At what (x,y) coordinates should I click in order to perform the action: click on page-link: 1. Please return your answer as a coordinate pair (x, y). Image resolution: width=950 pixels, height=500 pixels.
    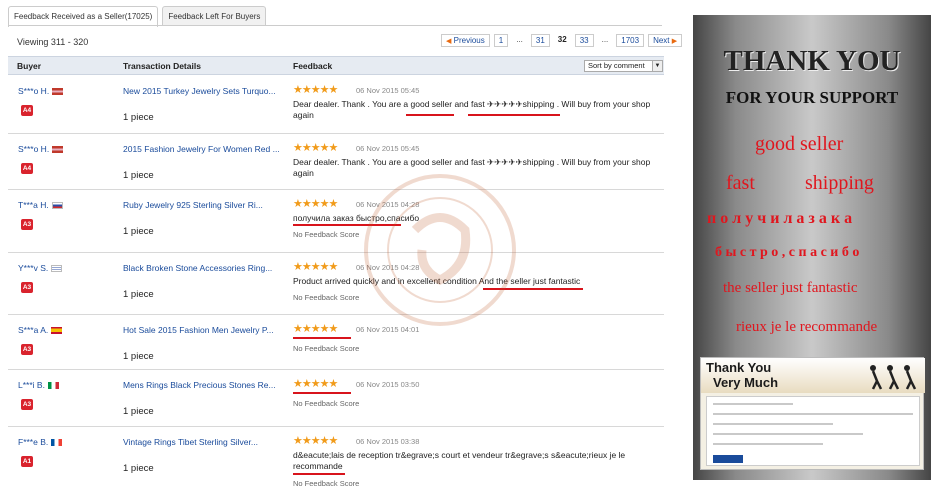
    Looking at the image, I should click on (501, 40).